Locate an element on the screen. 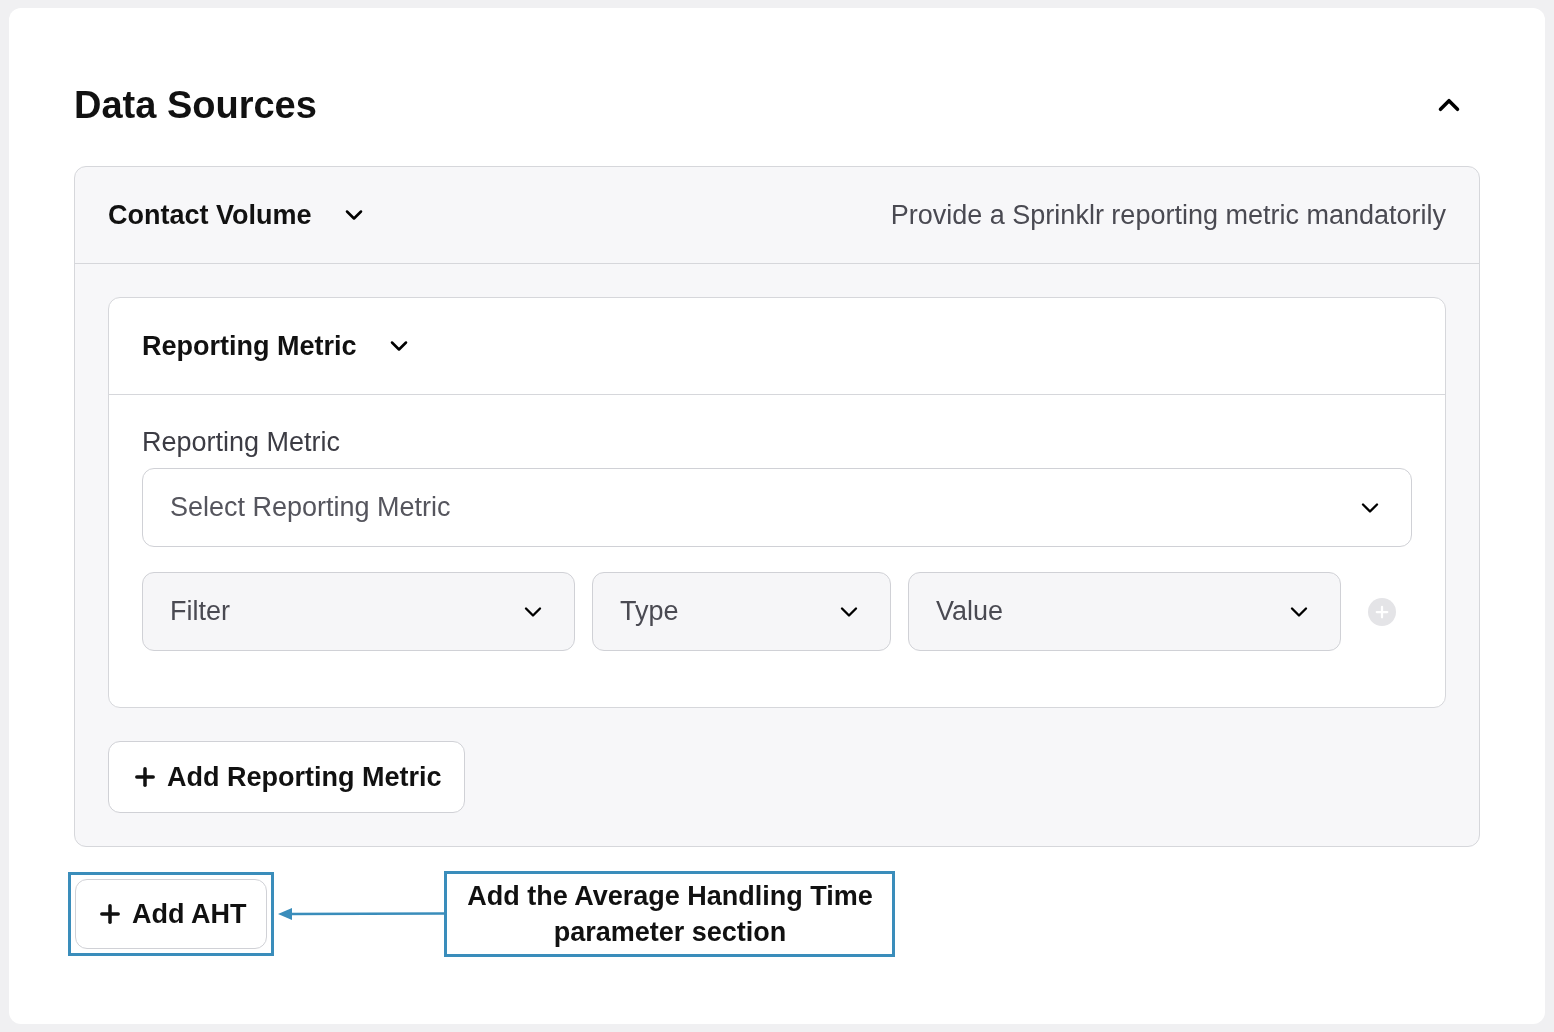  annotation-callout: Add the Average Handling Time parameter section is located at coordinates (670, 914).